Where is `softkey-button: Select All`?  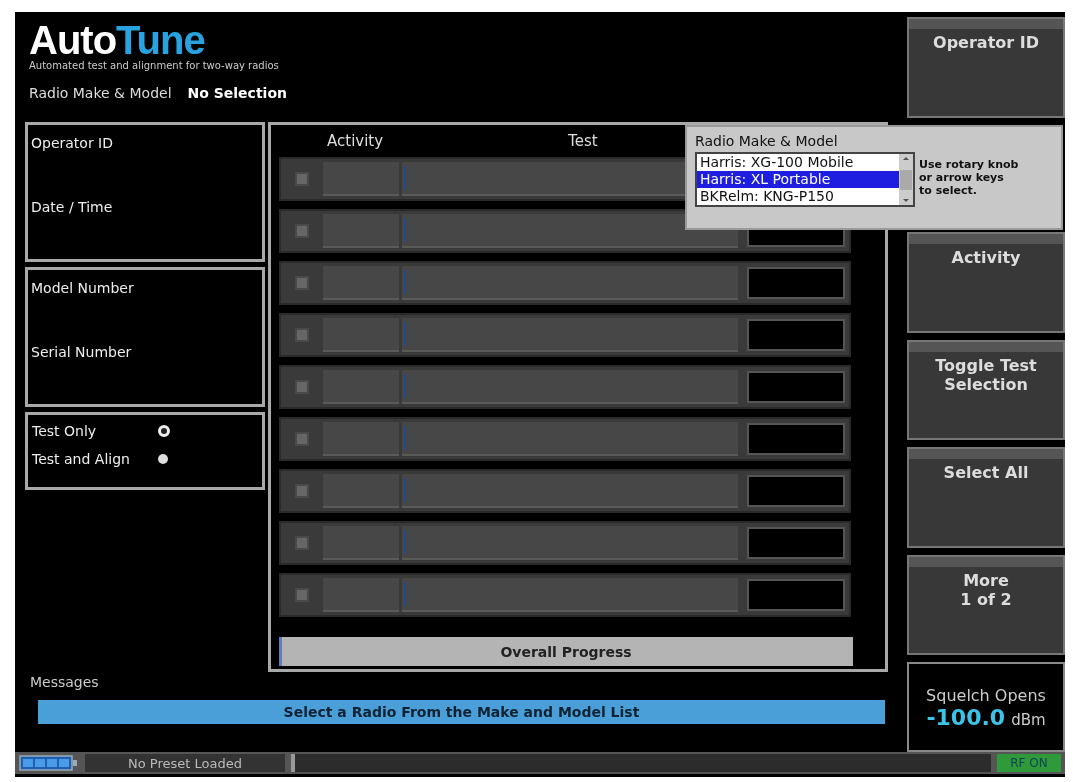 softkey-button: Select All is located at coordinates (986, 497).